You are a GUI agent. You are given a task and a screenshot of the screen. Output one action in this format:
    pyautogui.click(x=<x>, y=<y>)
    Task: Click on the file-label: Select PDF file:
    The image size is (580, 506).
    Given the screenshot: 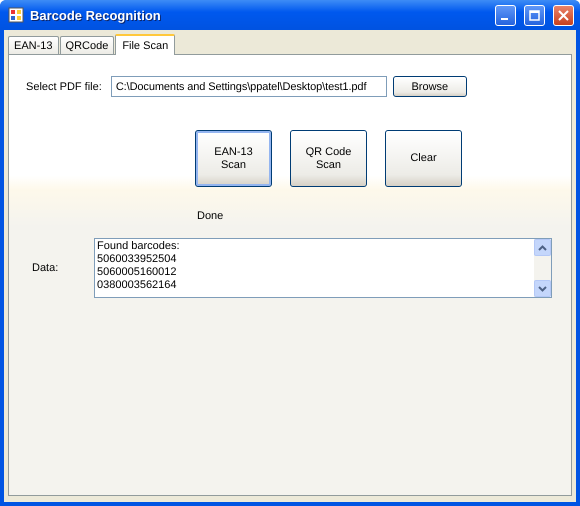 What is the action you would take?
    pyautogui.click(x=64, y=86)
    